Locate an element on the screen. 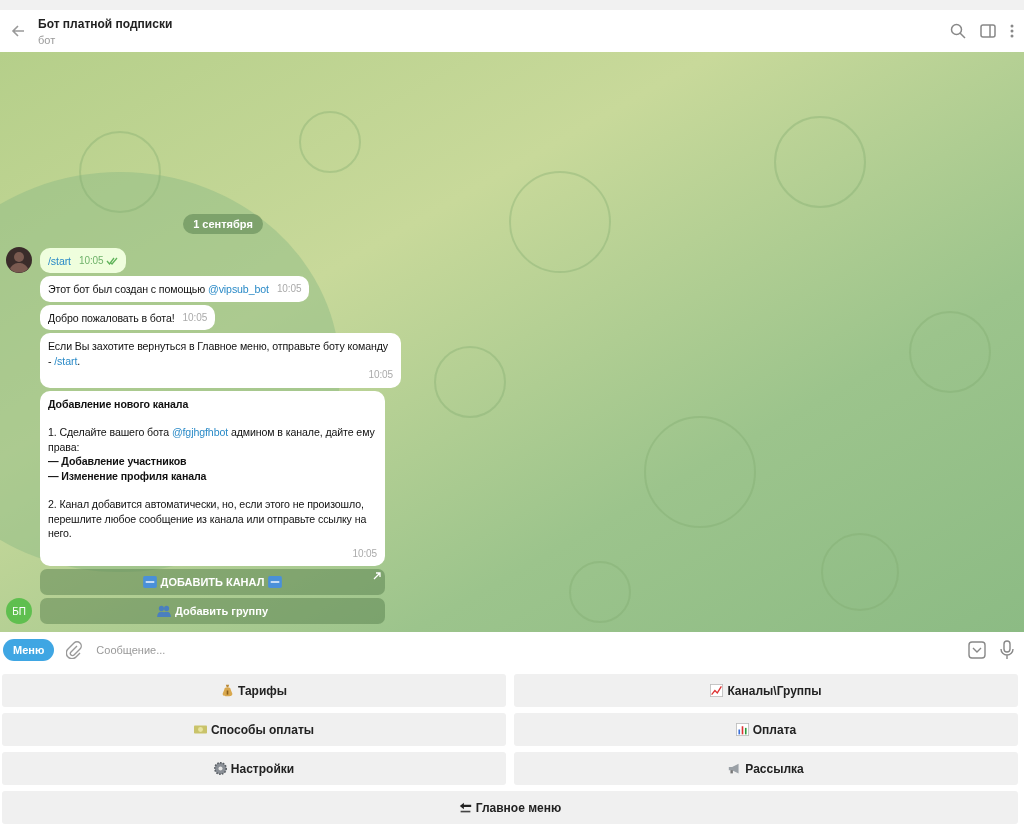 The image size is (1024, 824). keyboard-button: Рассылка is located at coordinates (766, 768).